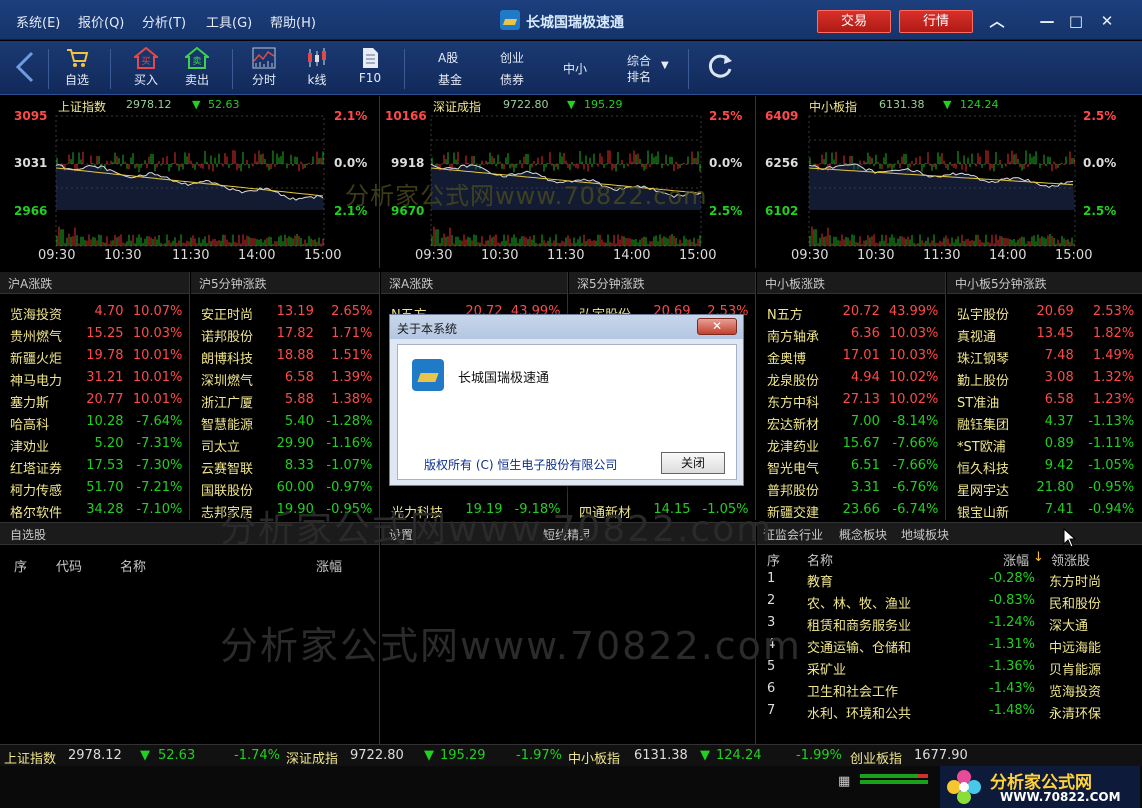 Image resolution: width=1142 pixels, height=808 pixels. I want to click on timeshare-button: 分时, so click(264, 69).